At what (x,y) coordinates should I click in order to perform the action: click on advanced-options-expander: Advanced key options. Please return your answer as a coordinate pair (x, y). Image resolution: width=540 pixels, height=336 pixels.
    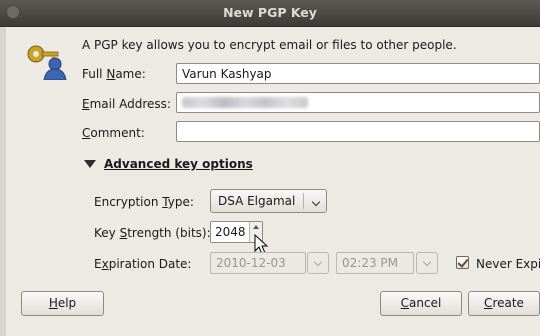
    Looking at the image, I should click on (168, 164).